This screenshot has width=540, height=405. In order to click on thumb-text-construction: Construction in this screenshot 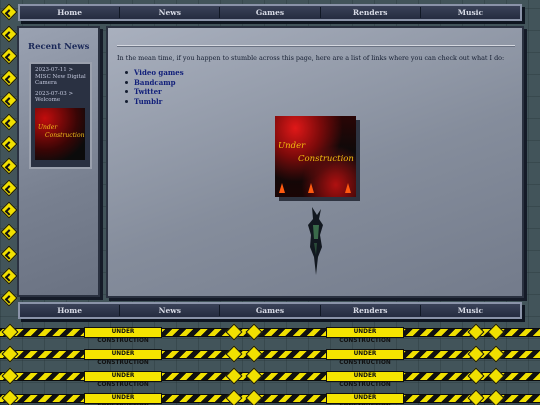, I will do `click(65, 135)`.